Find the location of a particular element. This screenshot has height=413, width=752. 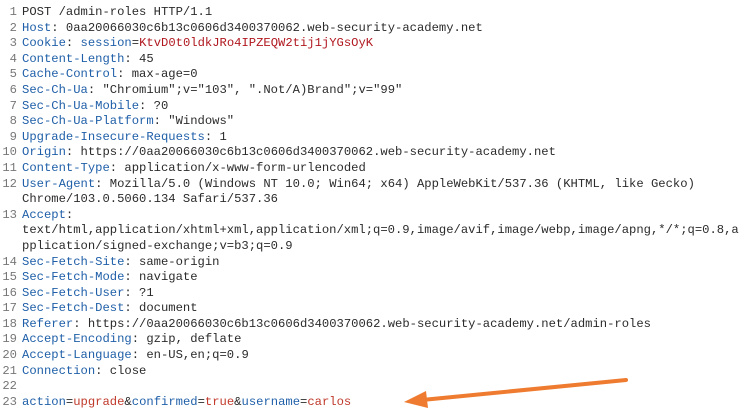

line-number: 4 is located at coordinates (13, 58).